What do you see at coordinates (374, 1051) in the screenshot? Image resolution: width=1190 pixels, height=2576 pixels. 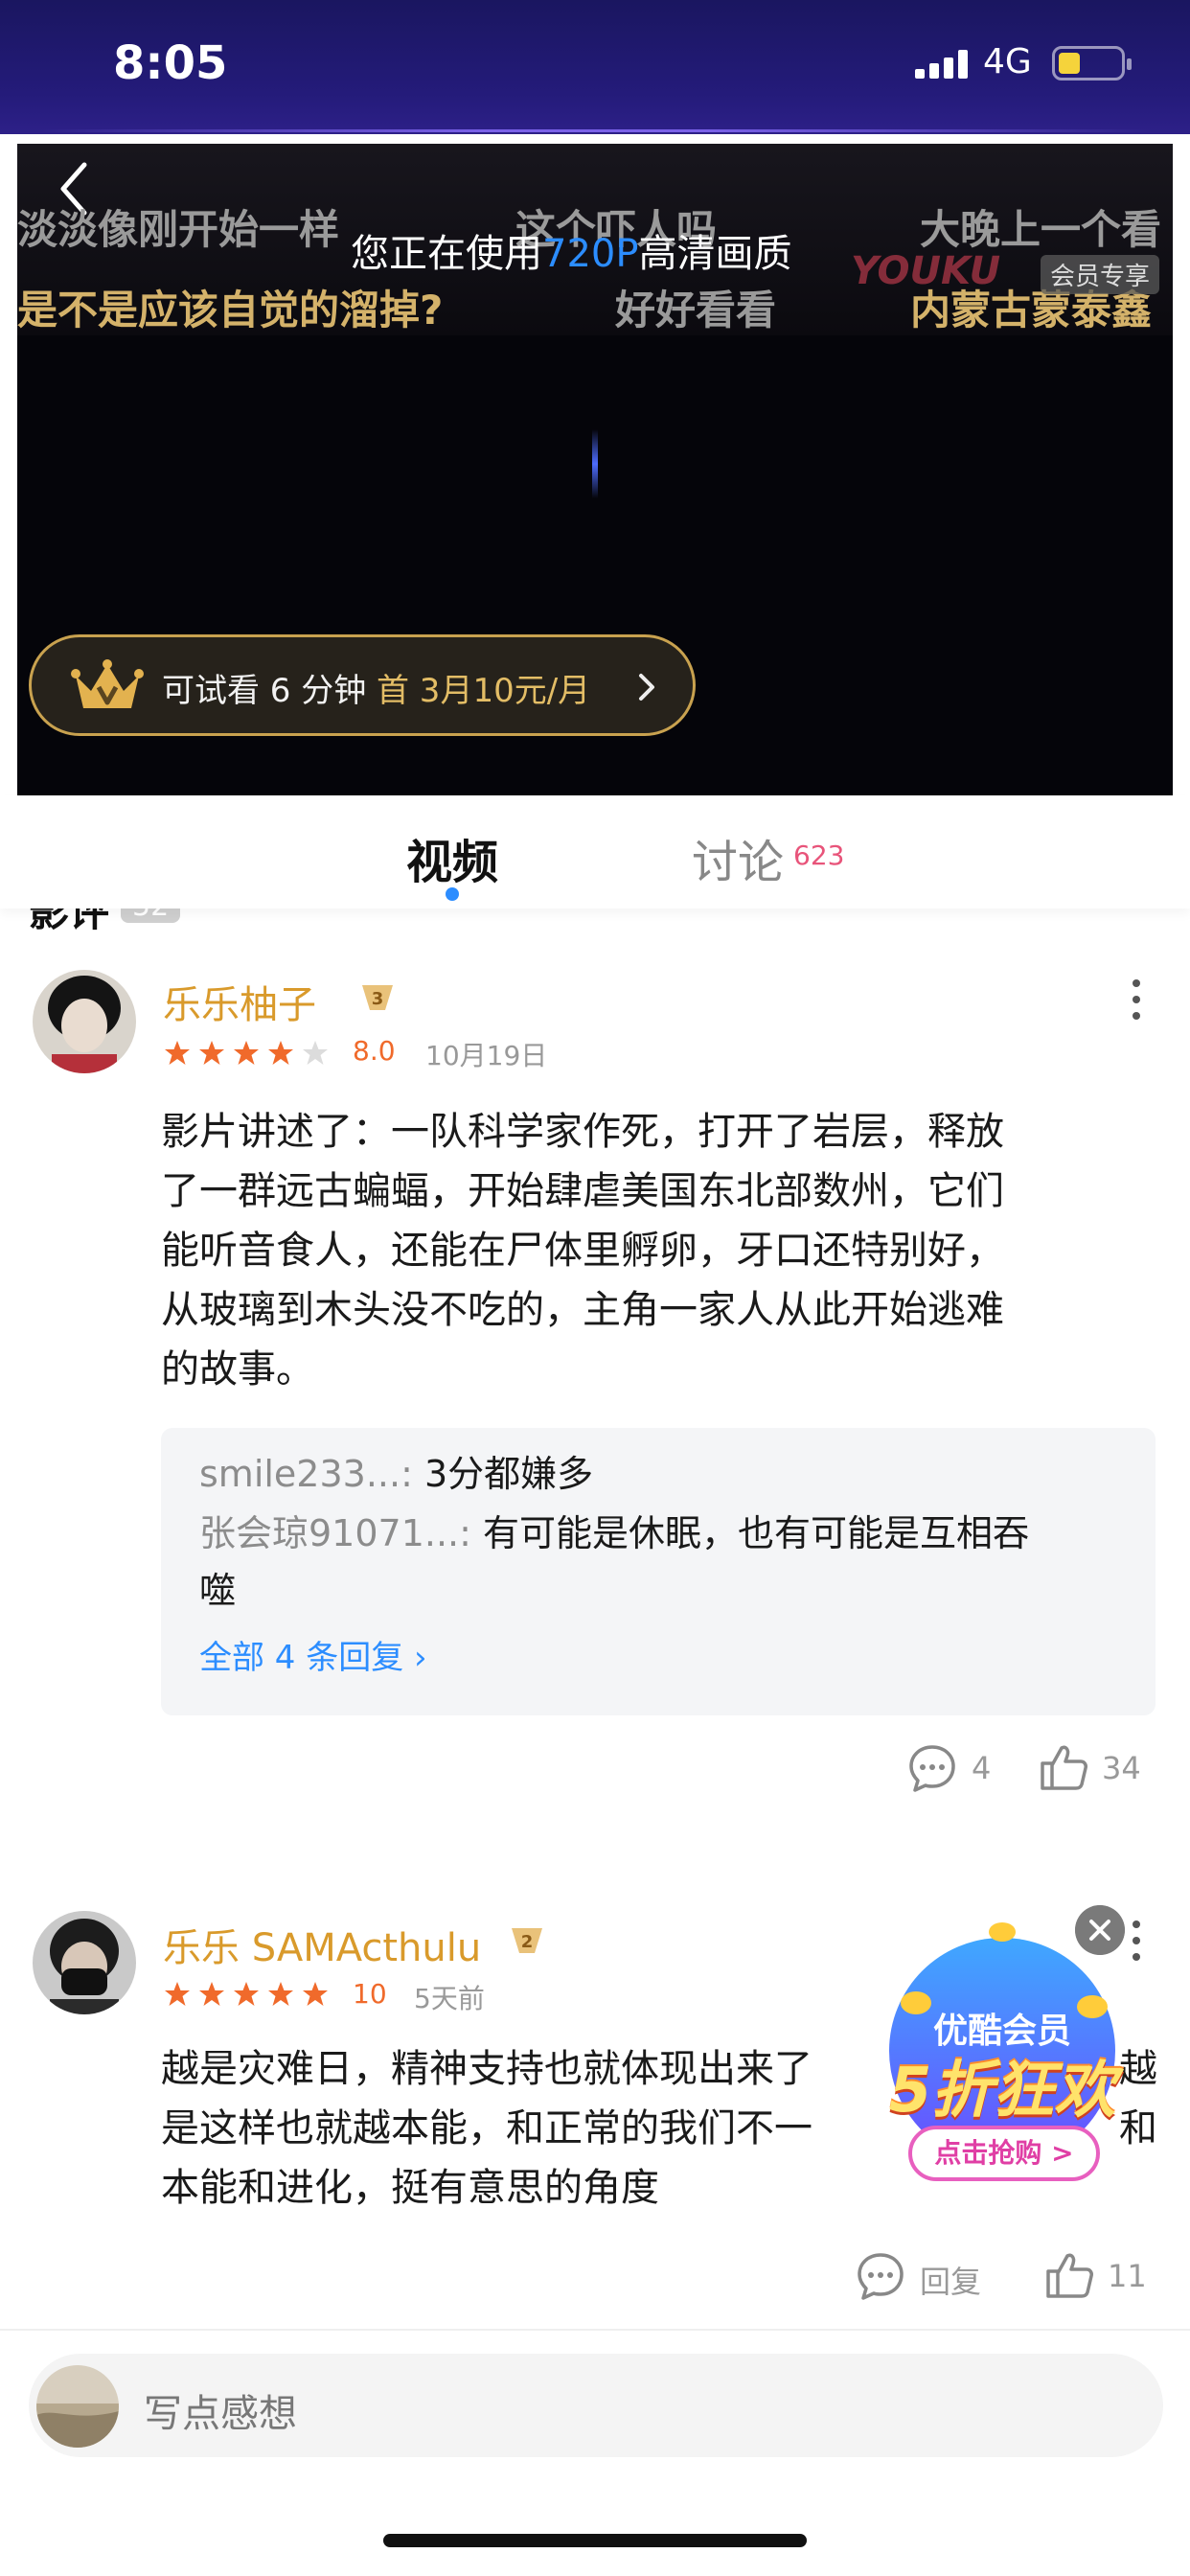 I see `rating-score: 8.0` at bounding box center [374, 1051].